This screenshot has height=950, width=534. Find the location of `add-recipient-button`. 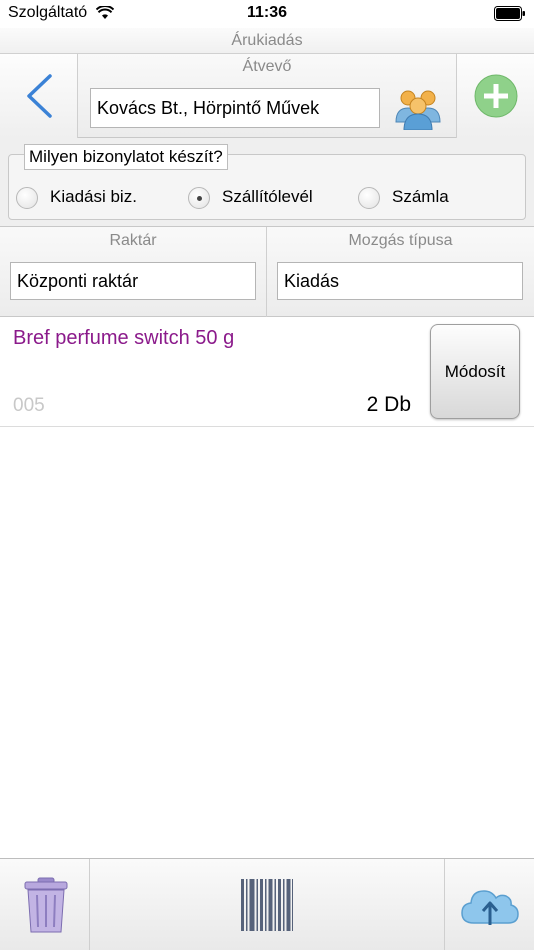

add-recipient-button is located at coordinates (495, 96).